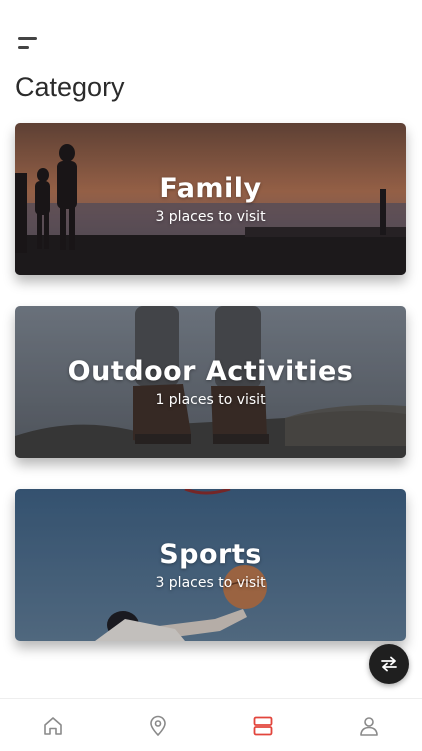  What do you see at coordinates (70, 87) in the screenshot?
I see `page-title: Category` at bounding box center [70, 87].